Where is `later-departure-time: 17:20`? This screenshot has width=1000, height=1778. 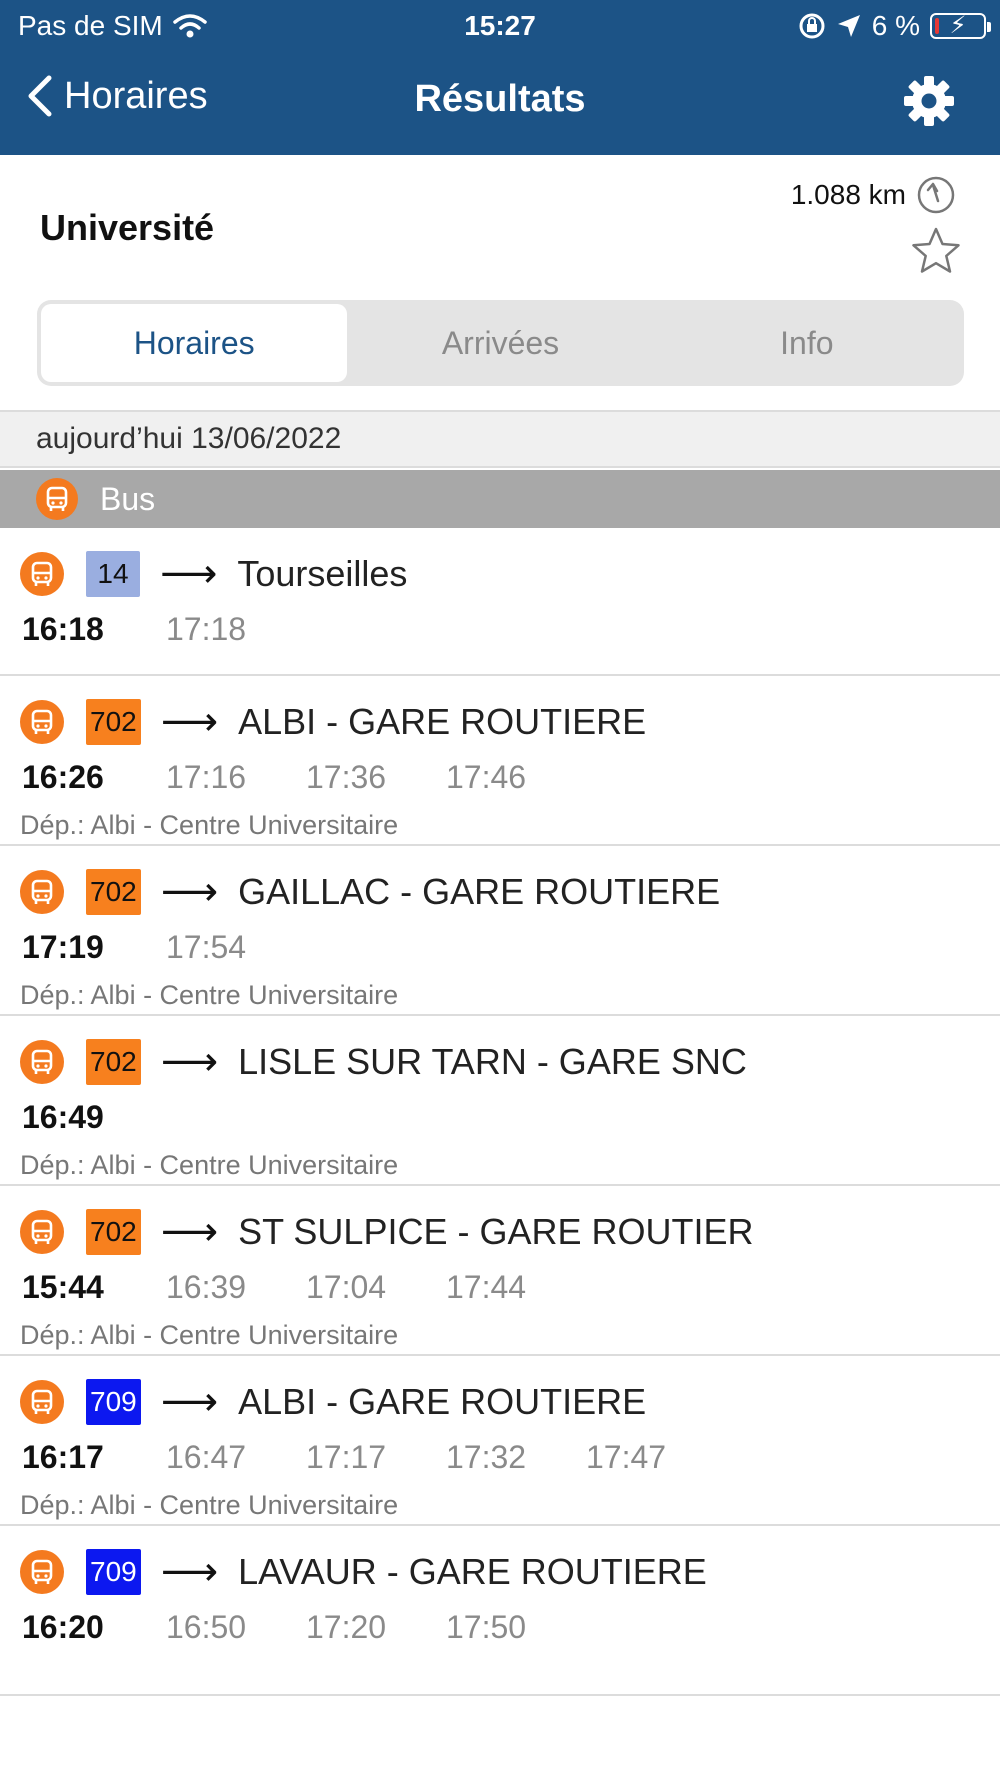 later-departure-time: 17:20 is located at coordinates (346, 1626).